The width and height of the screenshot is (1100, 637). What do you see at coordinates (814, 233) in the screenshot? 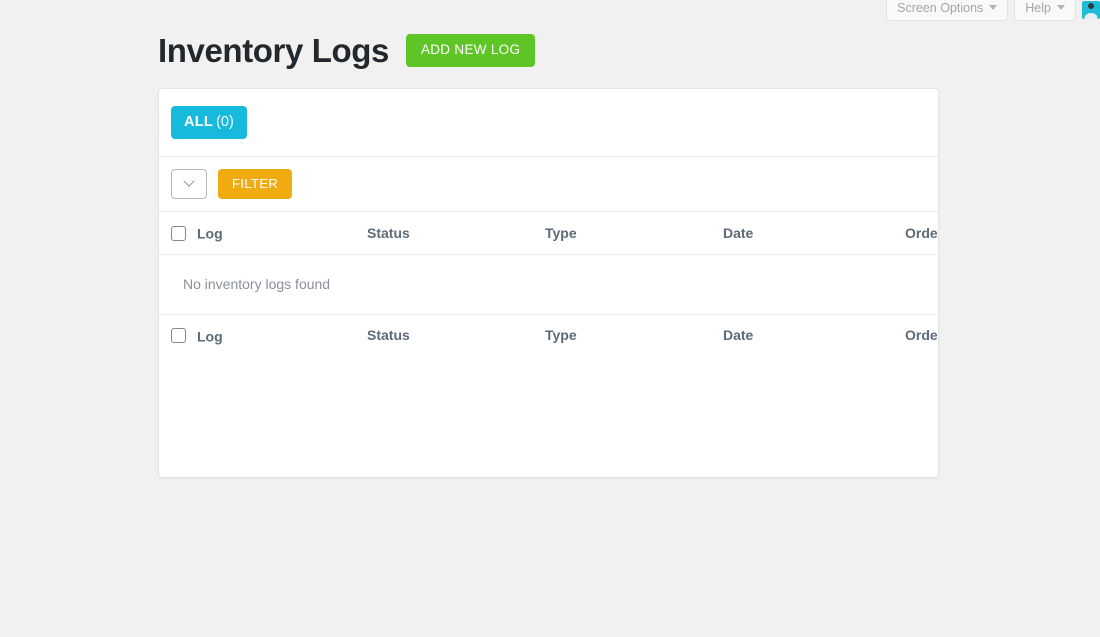
I see `column-header-date: Date` at bounding box center [814, 233].